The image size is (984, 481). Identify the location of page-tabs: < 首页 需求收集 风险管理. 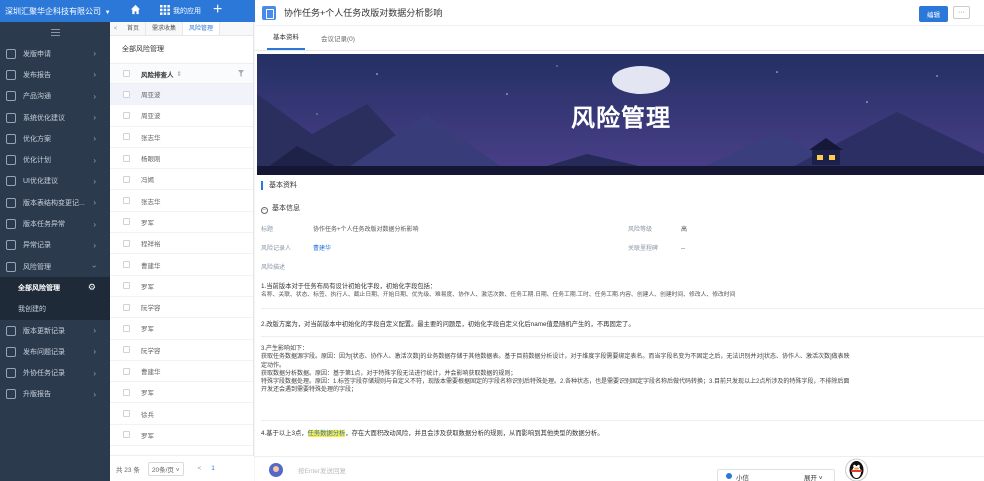
(181, 29).